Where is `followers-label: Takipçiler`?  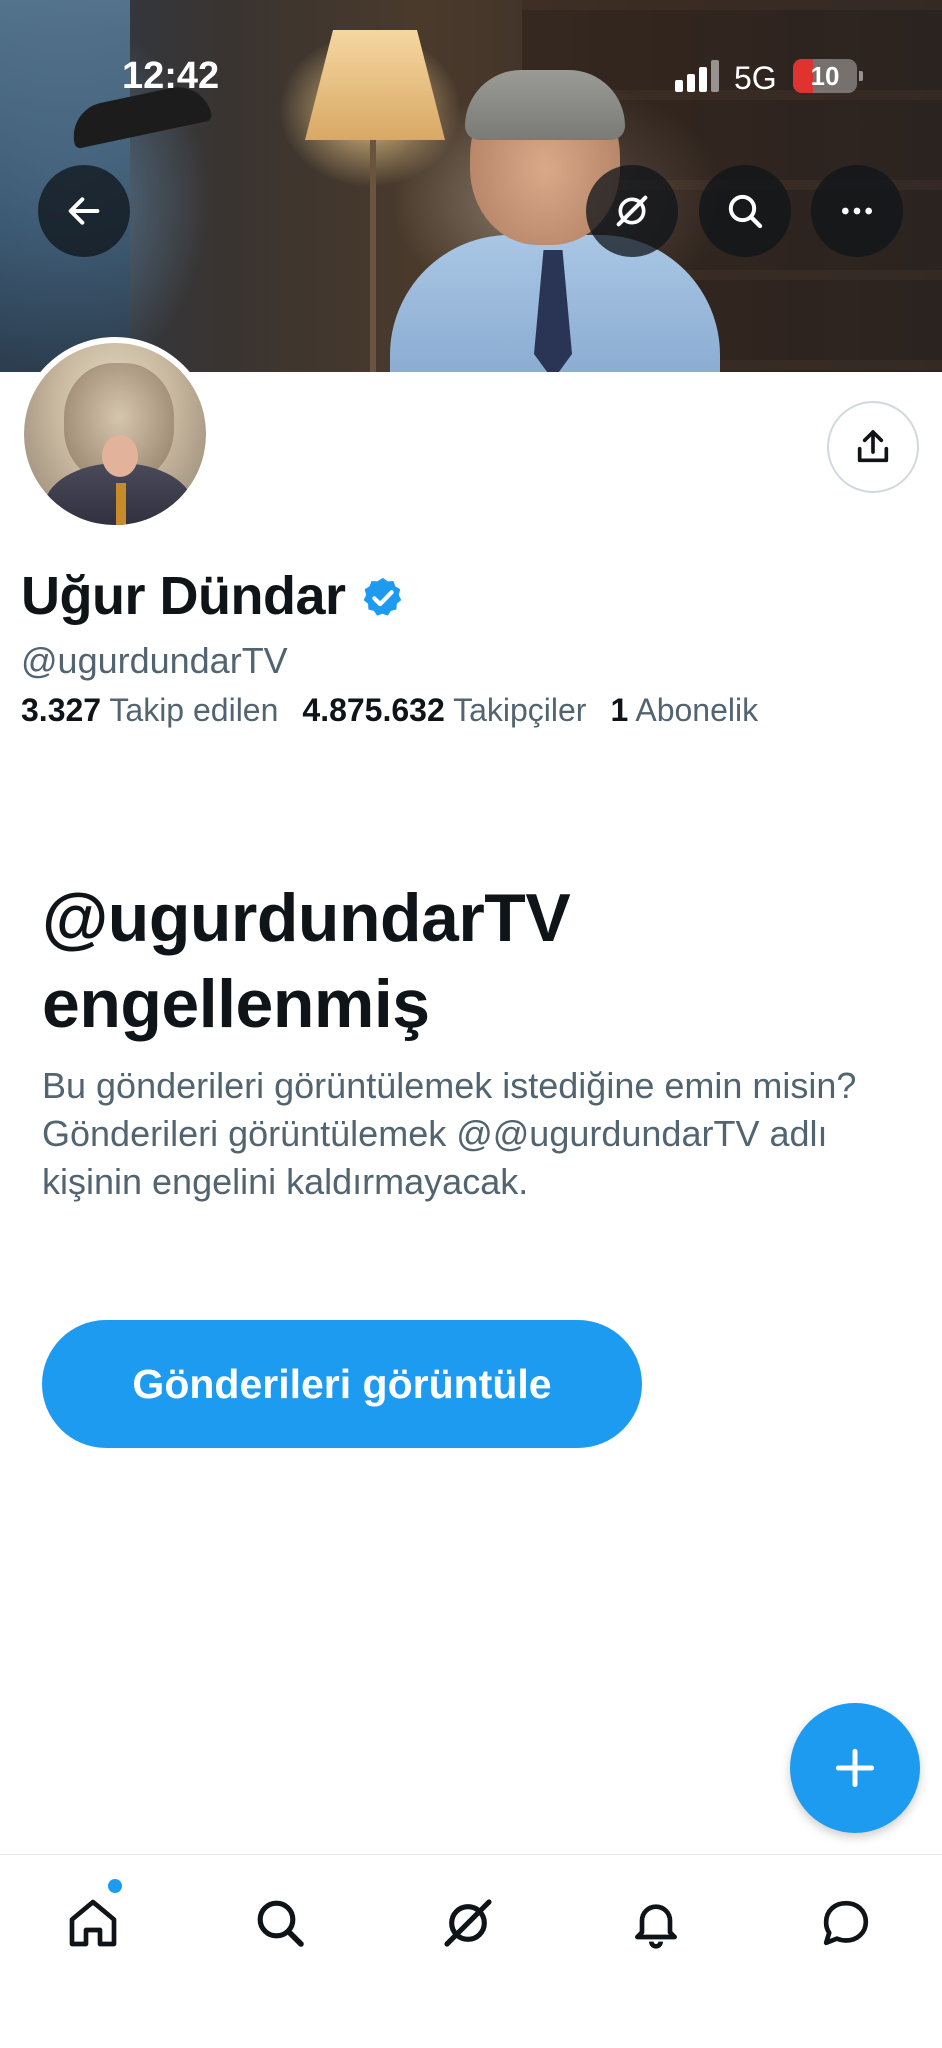
followers-label: Takipçiler is located at coordinates (520, 710).